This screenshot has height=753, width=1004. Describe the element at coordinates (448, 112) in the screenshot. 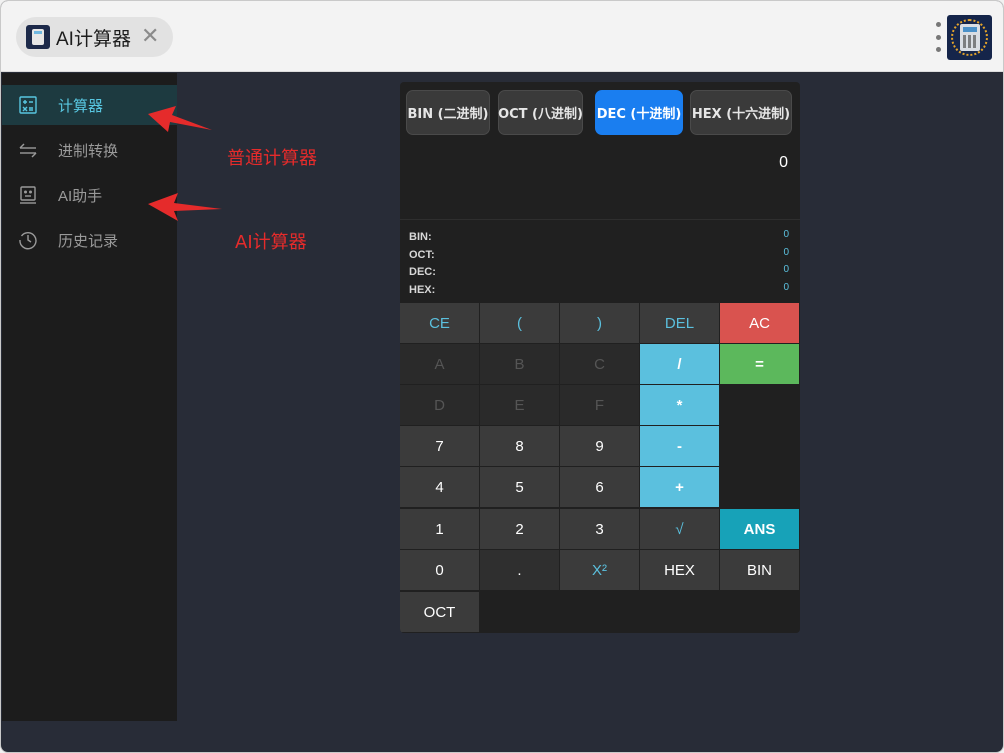

I see `mode-bin-button: BIN (二进制)` at that location.